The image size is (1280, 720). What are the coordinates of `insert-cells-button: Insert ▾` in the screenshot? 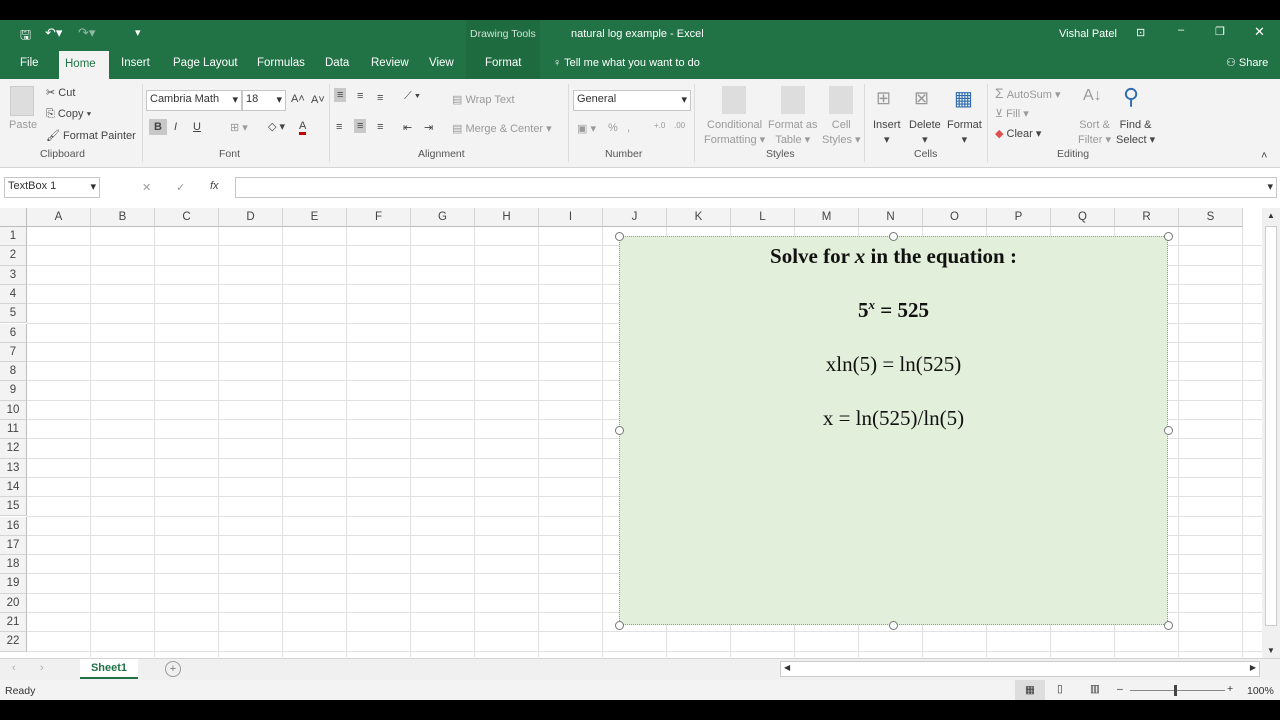 It's located at (887, 133).